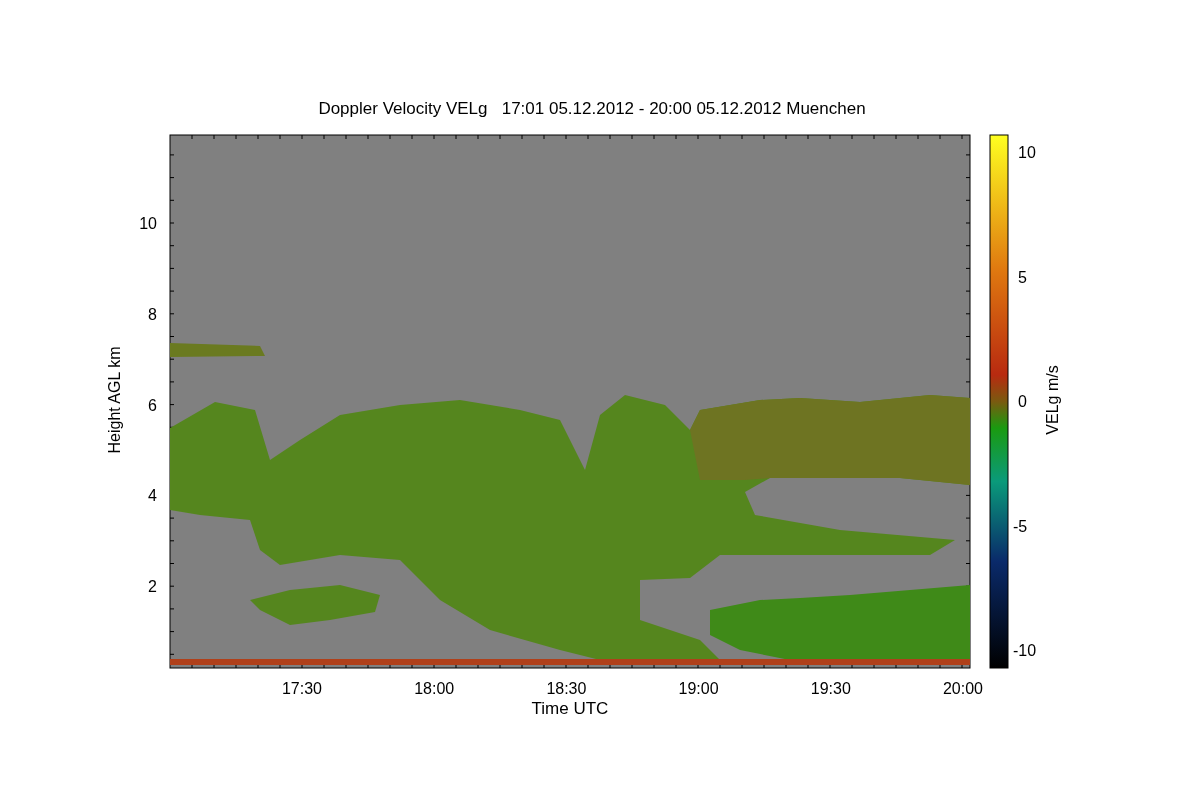  Describe the element at coordinates (1025, 650) in the screenshot. I see `colorbar-tick-label: -10` at that location.